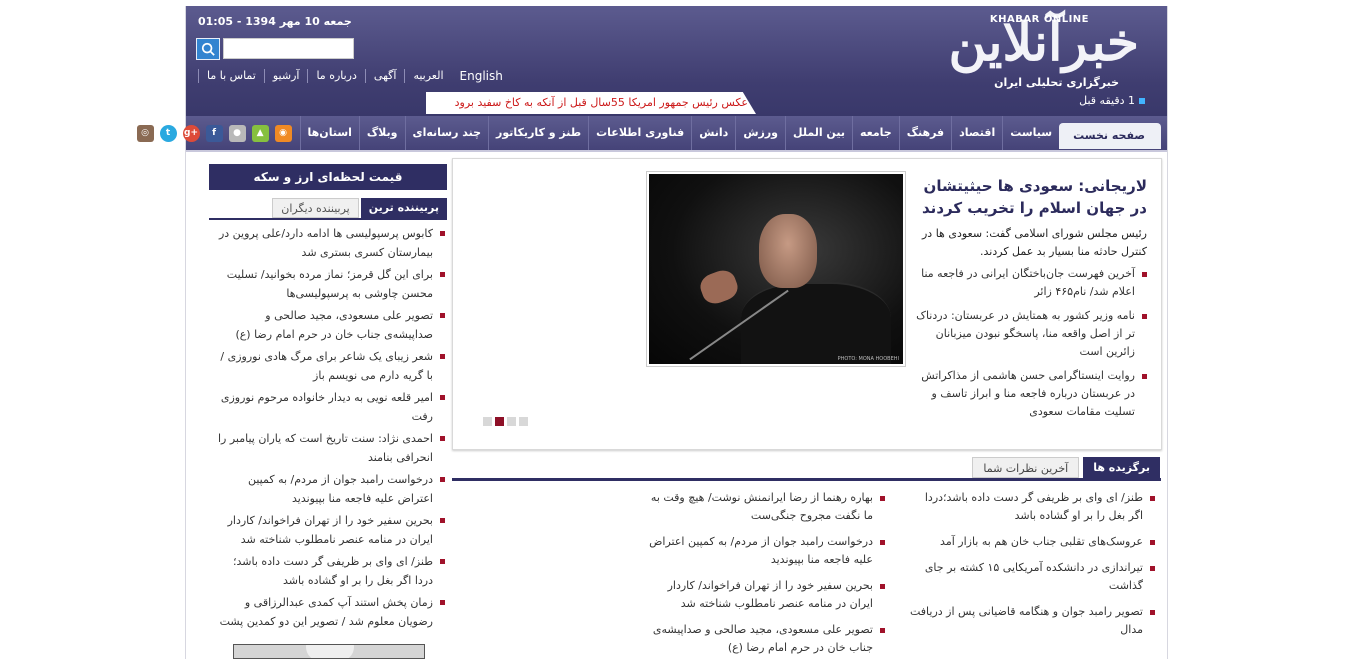 Image resolution: width=1351 pixels, height=665 pixels. What do you see at coordinates (505, 421) in the screenshot?
I see `slider-dots` at bounding box center [505, 421].